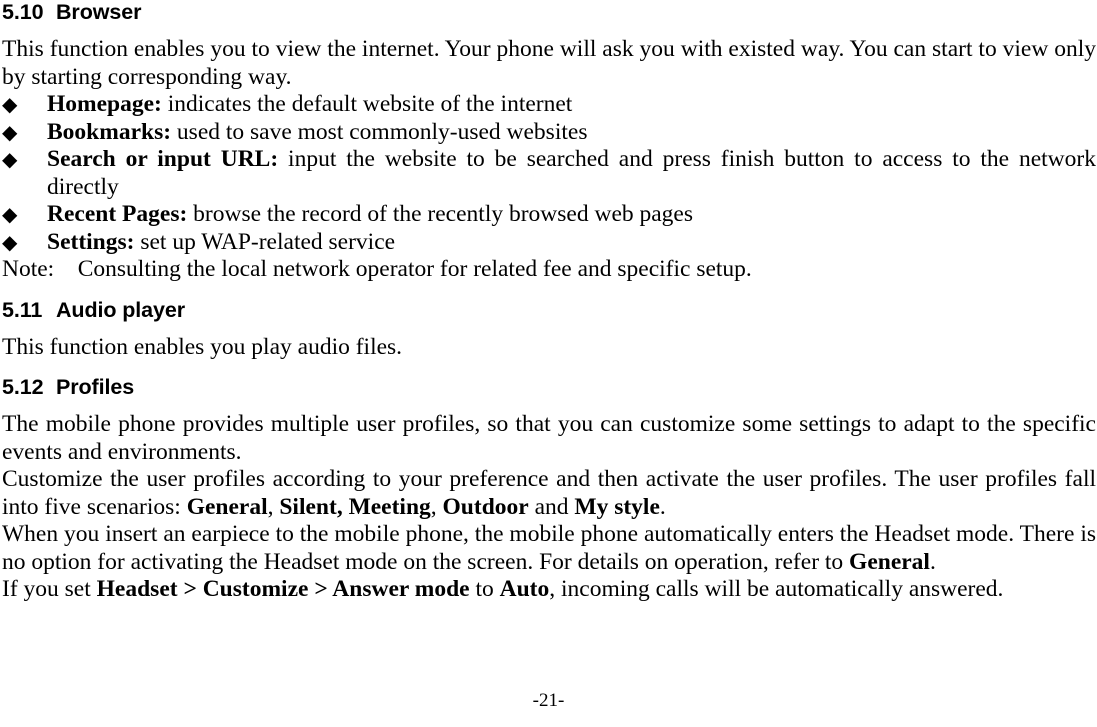 The image size is (1097, 727). I want to click on profiles-4-lead: If you set, so click(49, 589).